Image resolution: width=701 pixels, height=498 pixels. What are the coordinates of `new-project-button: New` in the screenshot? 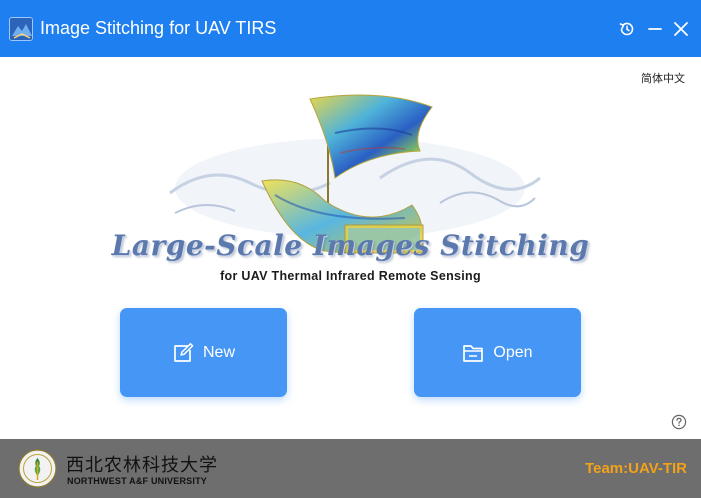 It's located at (203, 352).